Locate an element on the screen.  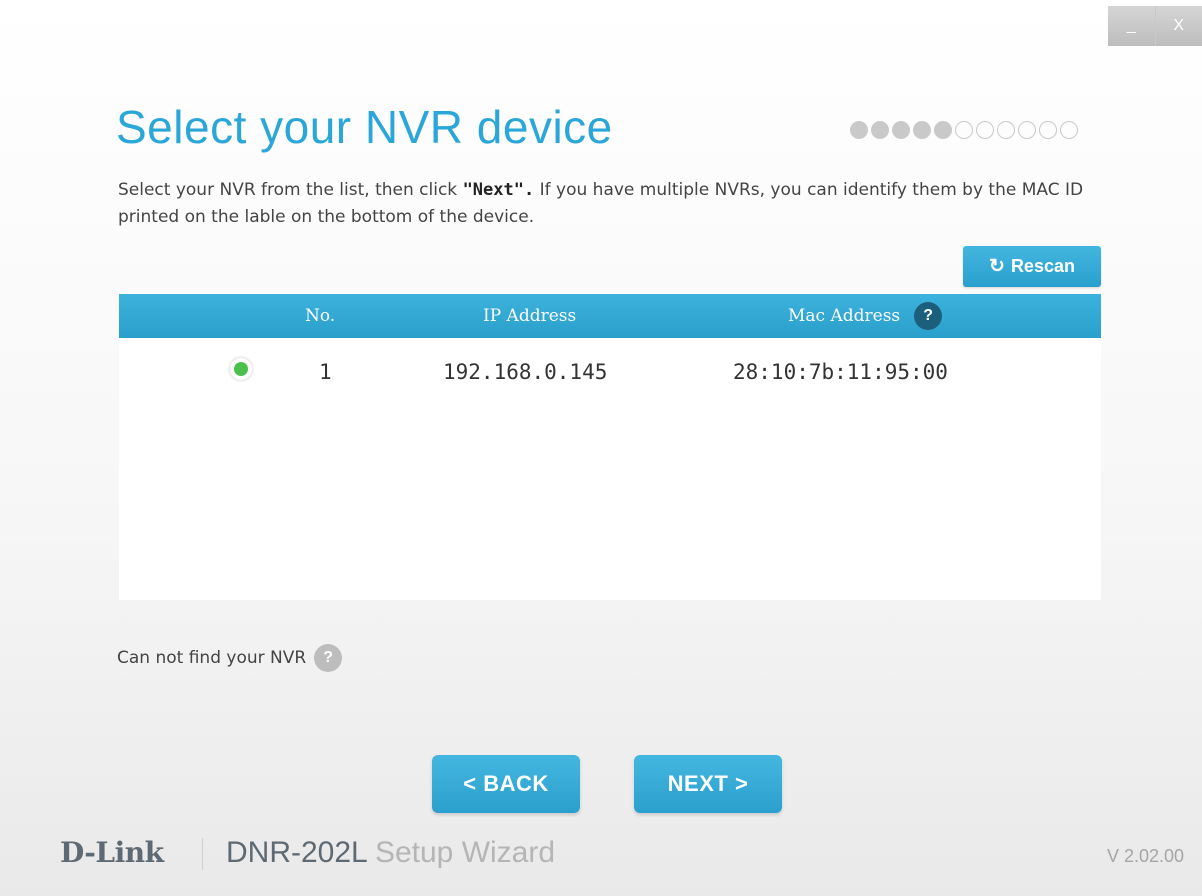
column-header-mac: Mac Address ? is located at coordinates (865, 316).